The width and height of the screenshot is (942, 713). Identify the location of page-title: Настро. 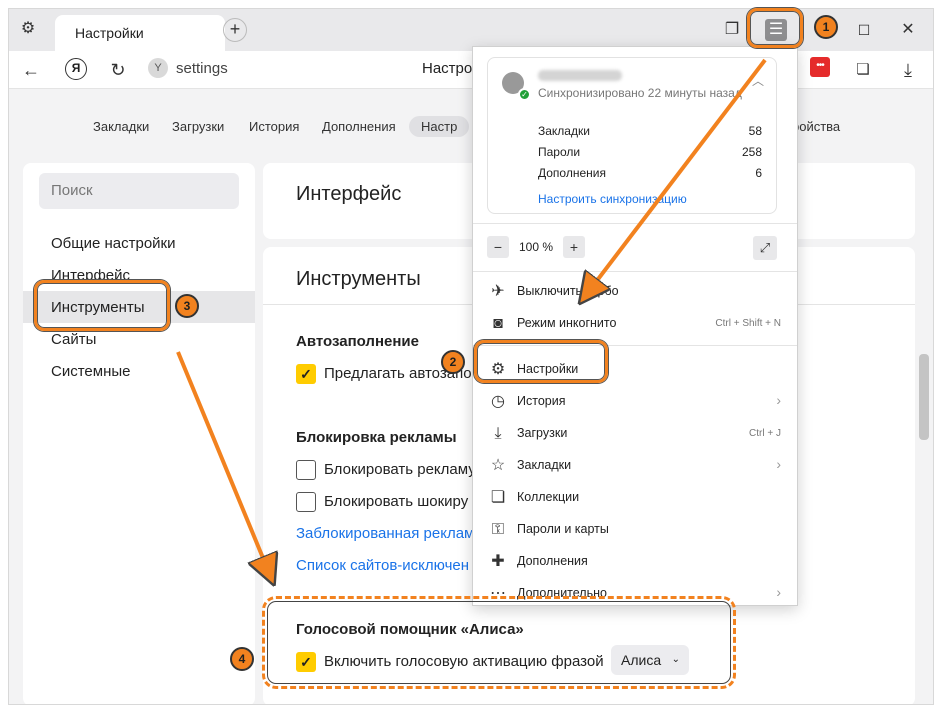
(447, 68).